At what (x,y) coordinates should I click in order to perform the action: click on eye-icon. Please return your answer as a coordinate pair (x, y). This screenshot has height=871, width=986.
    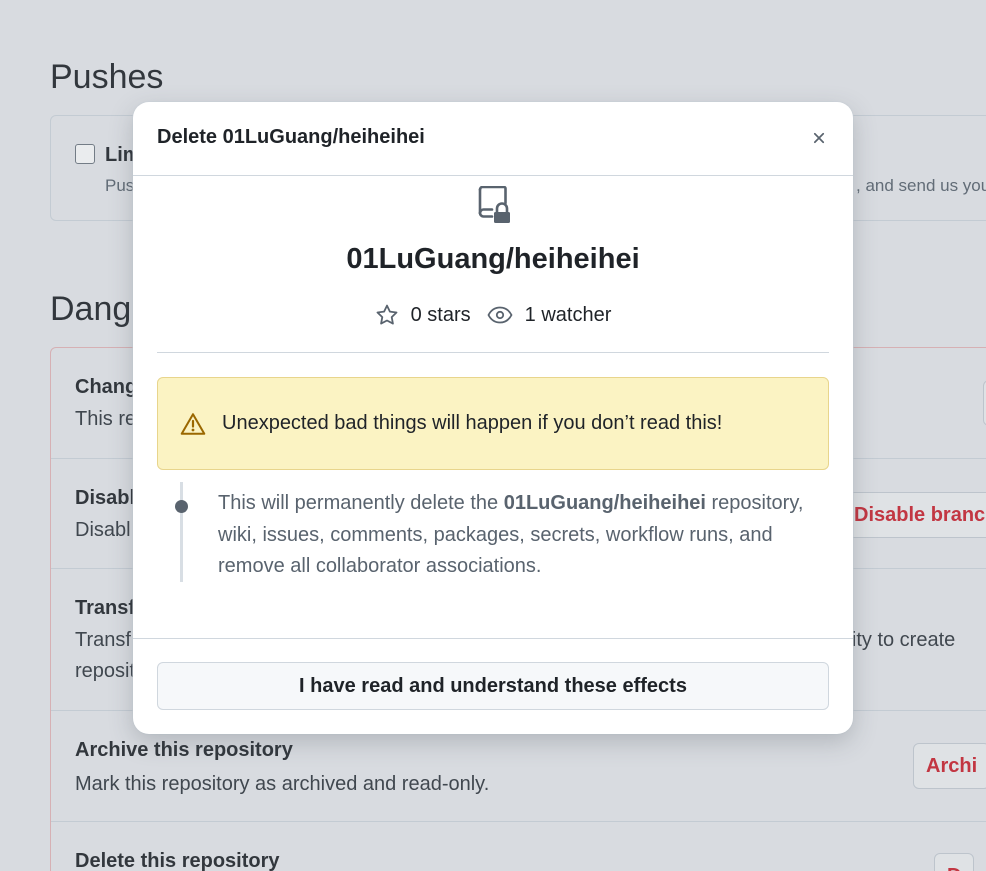
    Looking at the image, I should click on (500, 315).